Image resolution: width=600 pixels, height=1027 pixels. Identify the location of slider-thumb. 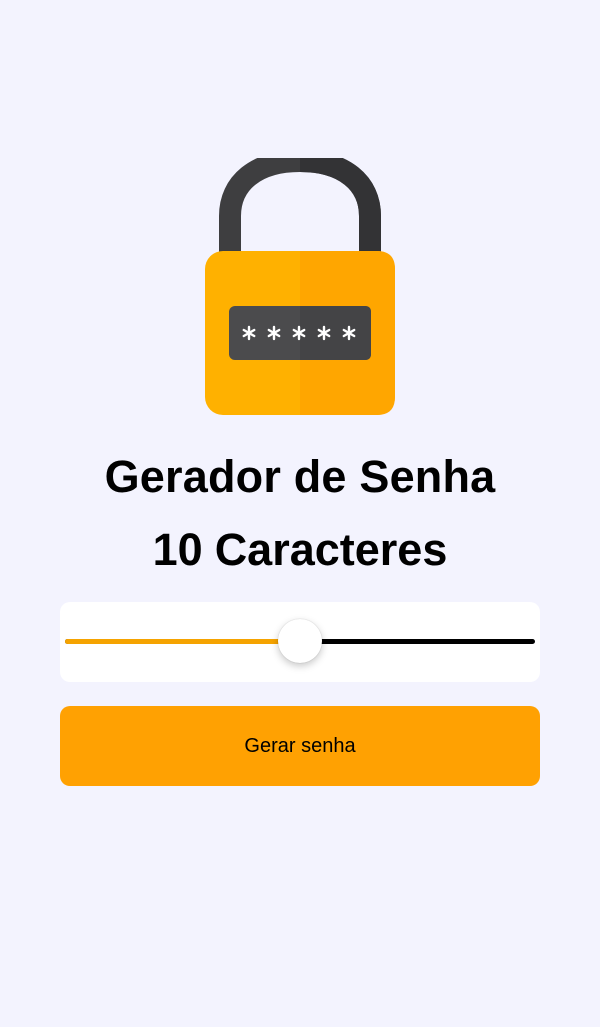
(300, 641).